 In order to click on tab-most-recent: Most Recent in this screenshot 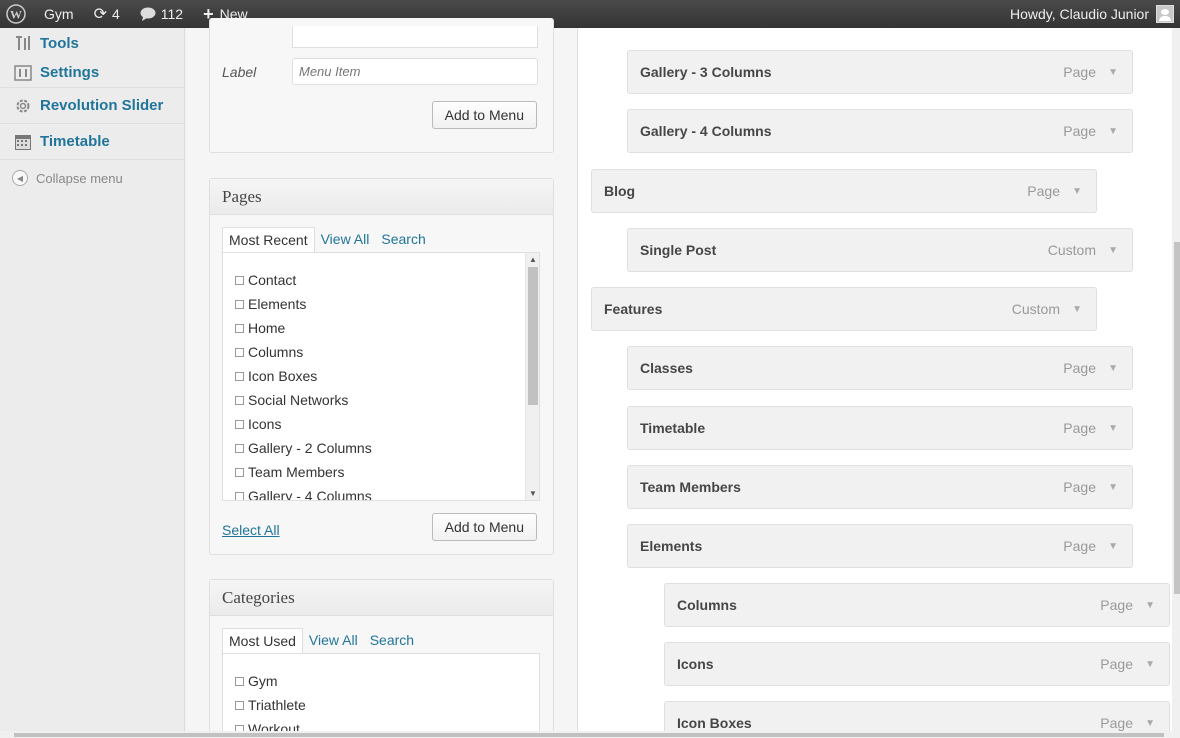, I will do `click(268, 240)`.